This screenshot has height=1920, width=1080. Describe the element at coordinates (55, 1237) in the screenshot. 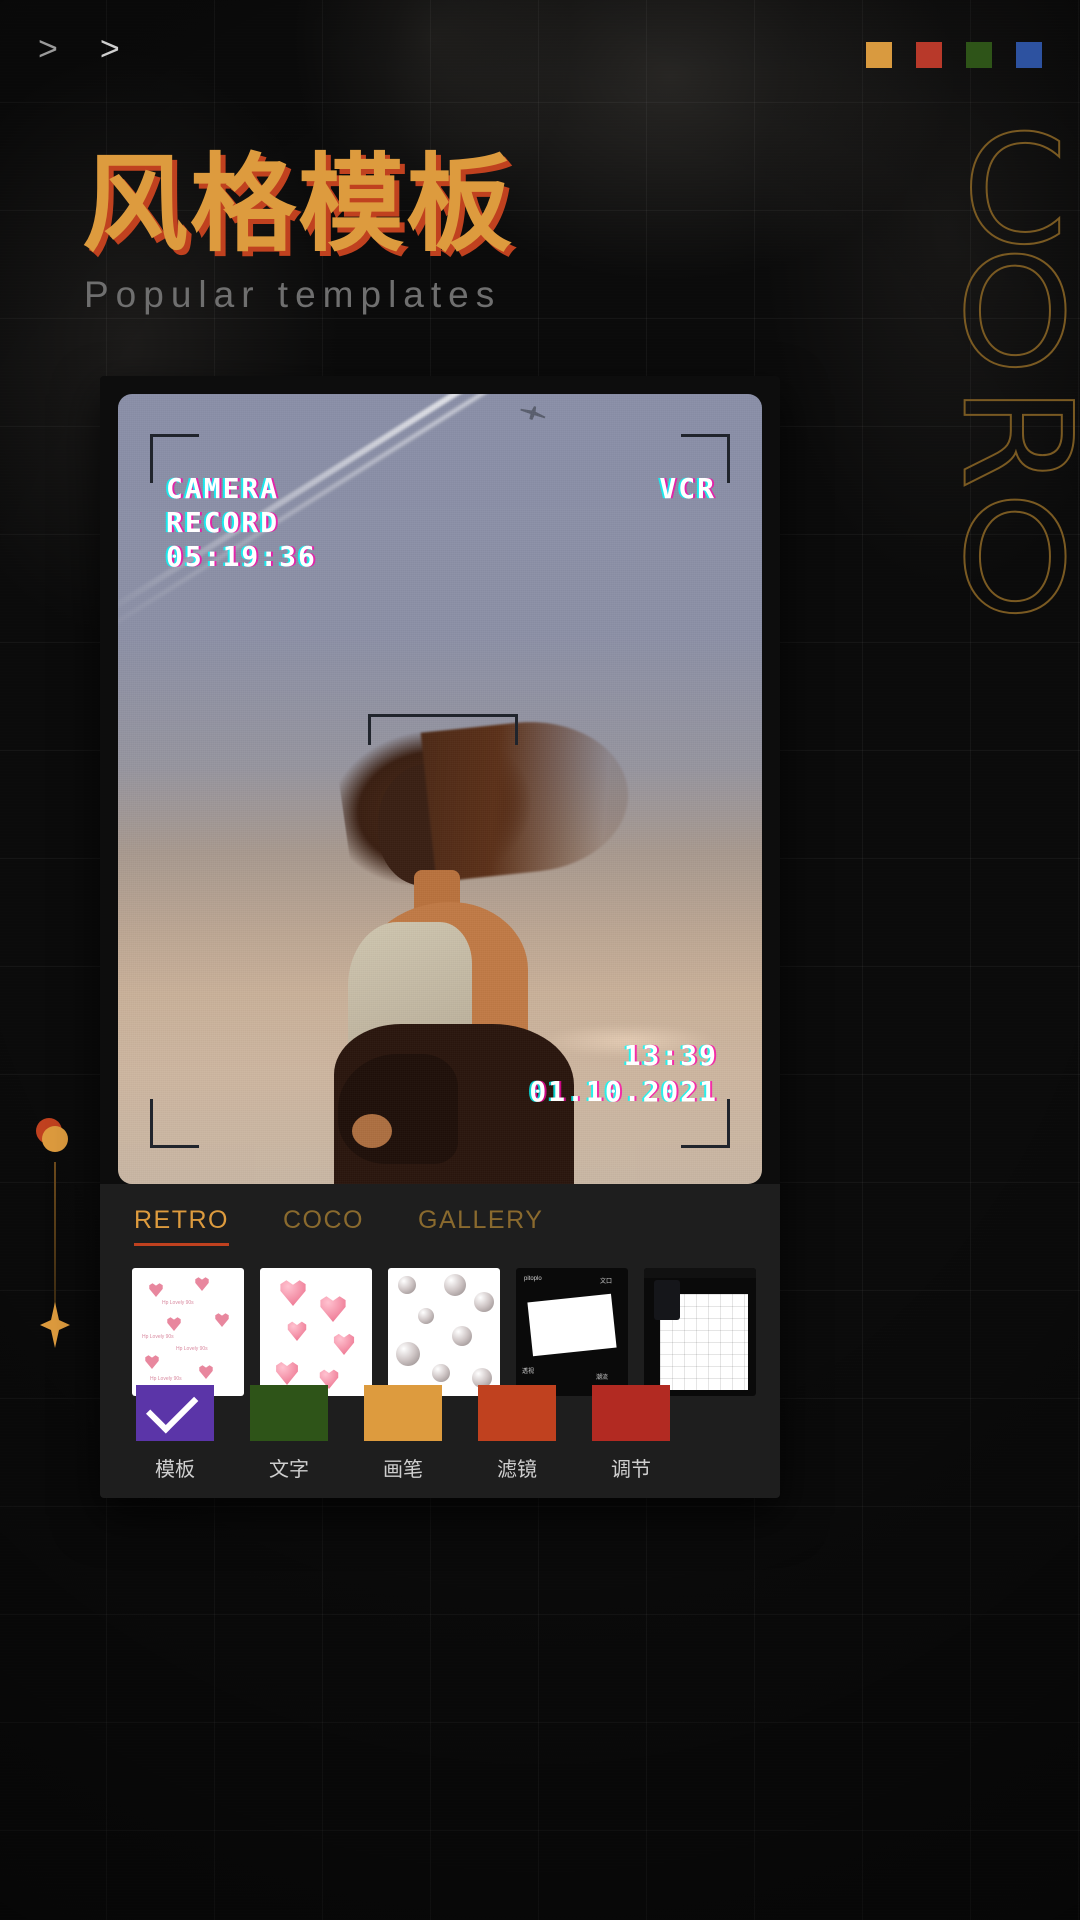

I see `rail-divider` at that location.